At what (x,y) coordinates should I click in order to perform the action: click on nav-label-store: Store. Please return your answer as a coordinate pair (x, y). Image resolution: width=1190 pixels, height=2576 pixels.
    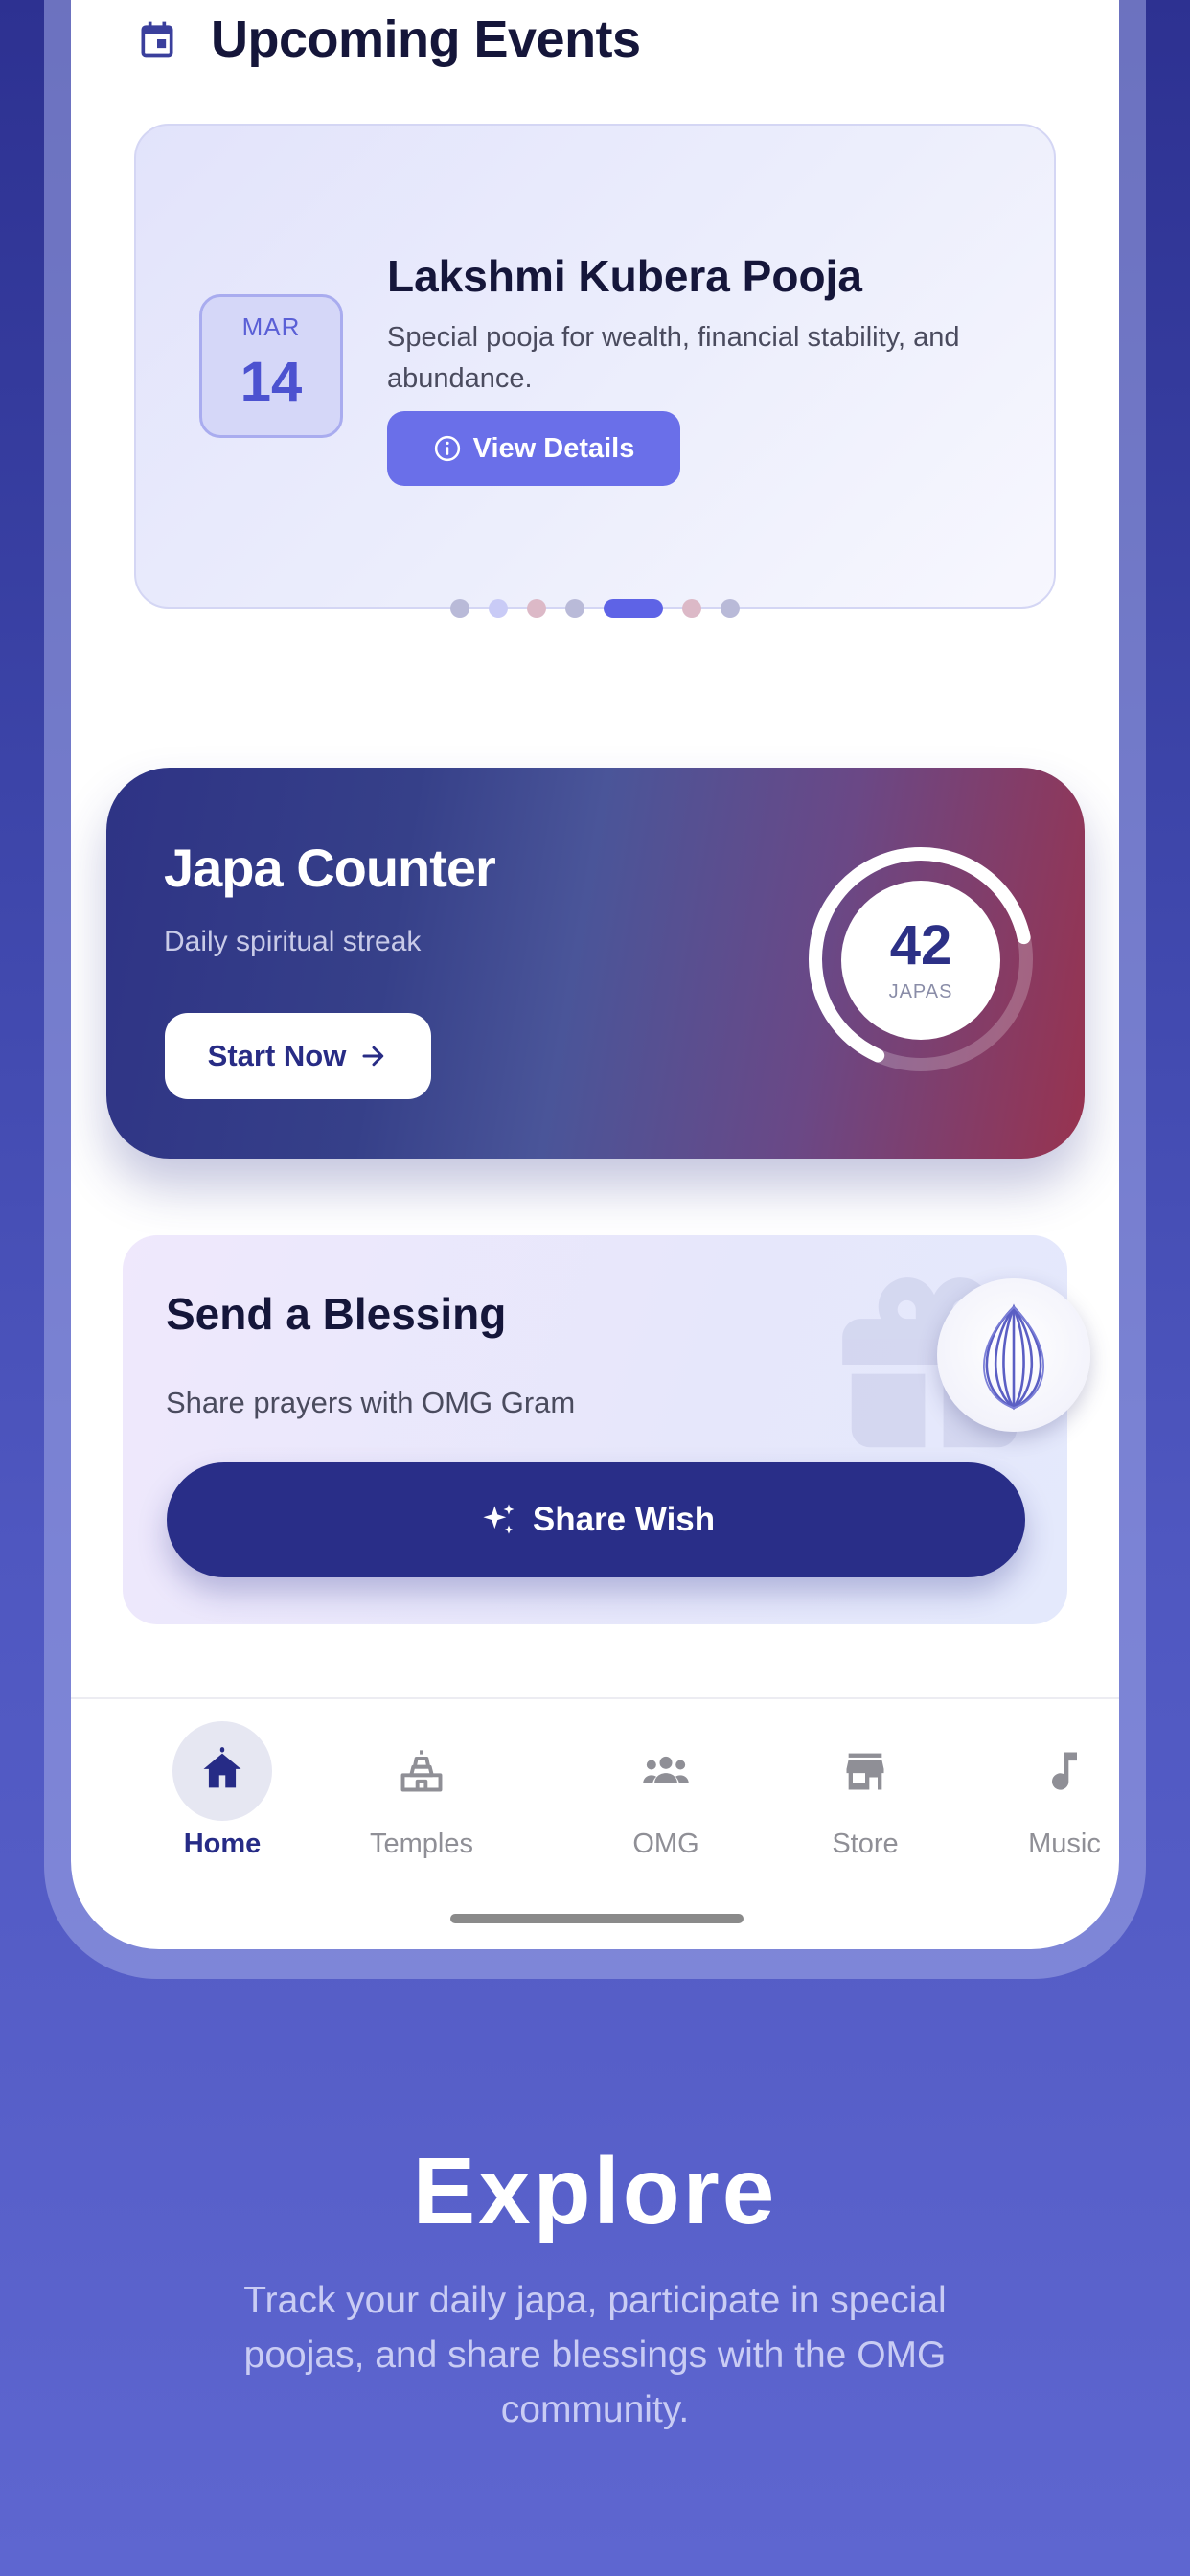
    Looking at the image, I should click on (866, 1843).